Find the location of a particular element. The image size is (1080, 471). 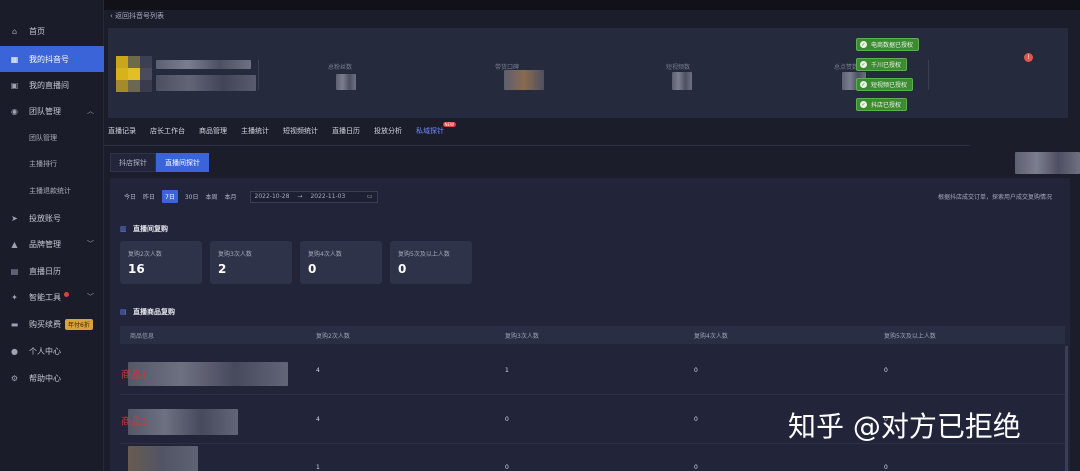

section-title-label: 直播商品复购 is located at coordinates (154, 312).